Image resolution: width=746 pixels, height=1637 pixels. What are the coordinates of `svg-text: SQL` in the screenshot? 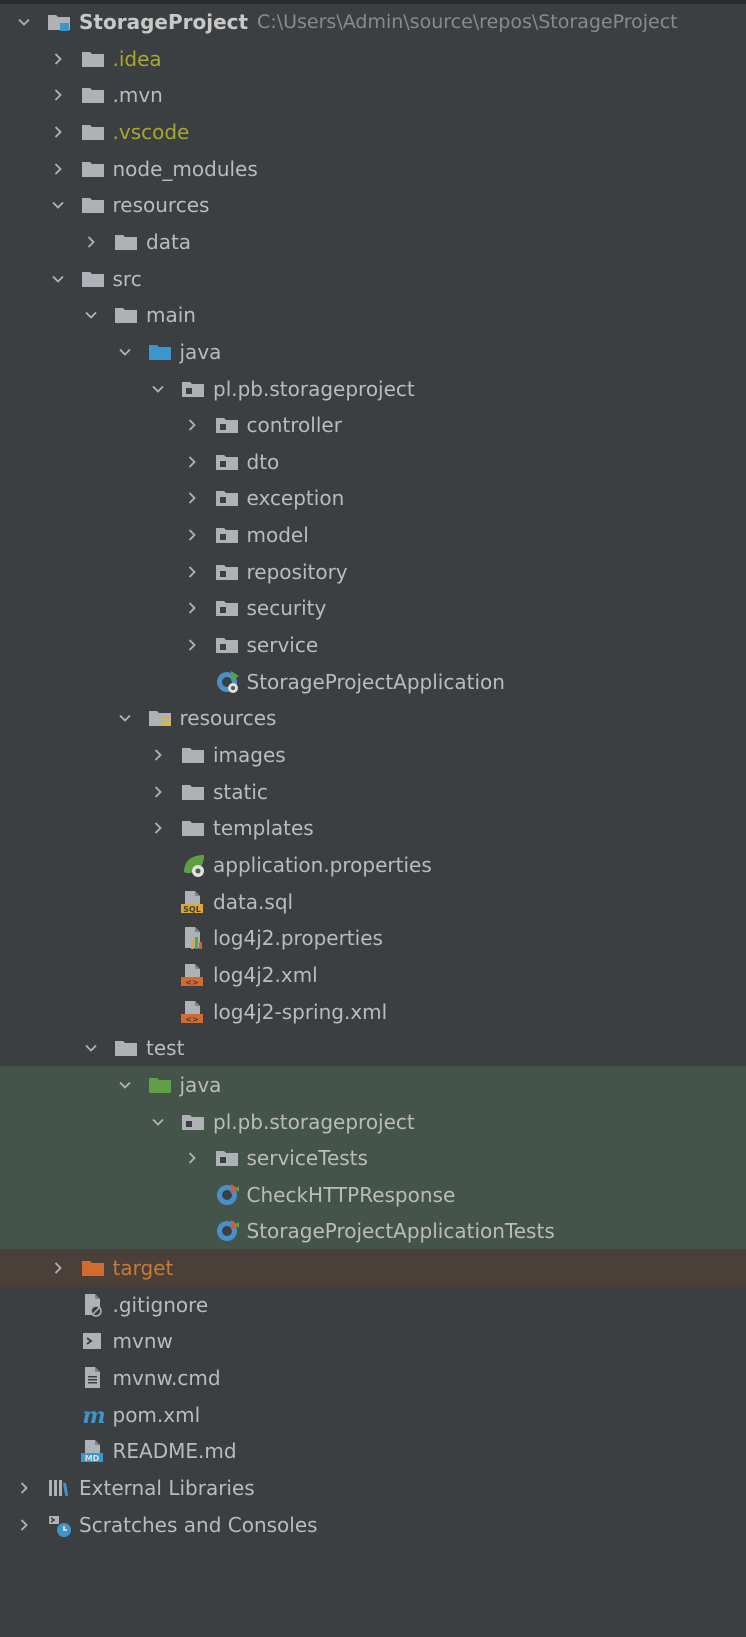 It's located at (192, 909).